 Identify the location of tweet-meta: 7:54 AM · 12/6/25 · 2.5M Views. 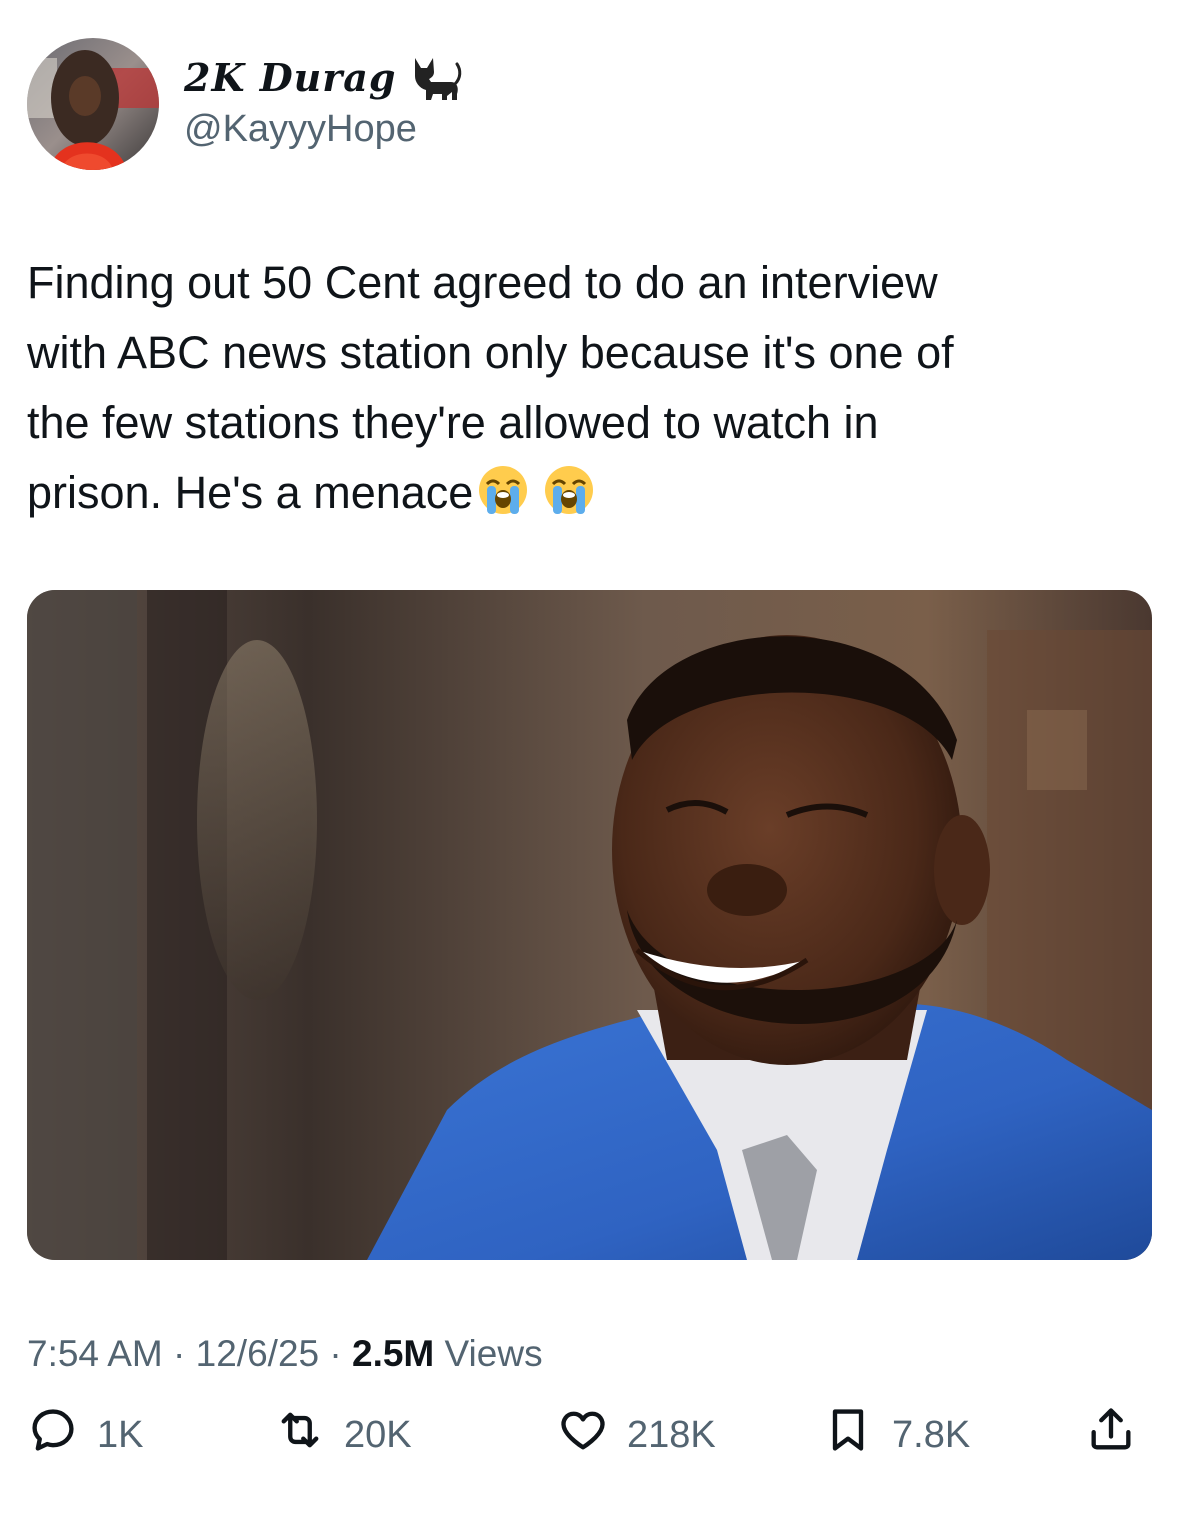
(285, 1354).